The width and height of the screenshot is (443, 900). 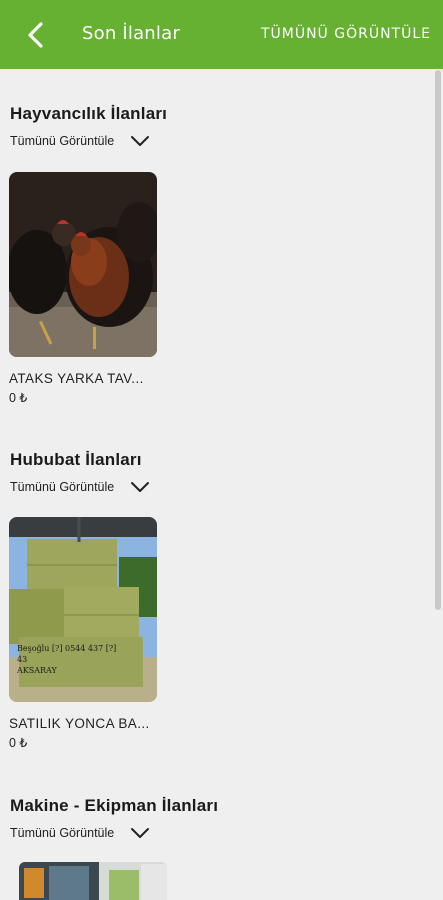 I want to click on back-button, so click(x=35, y=35).